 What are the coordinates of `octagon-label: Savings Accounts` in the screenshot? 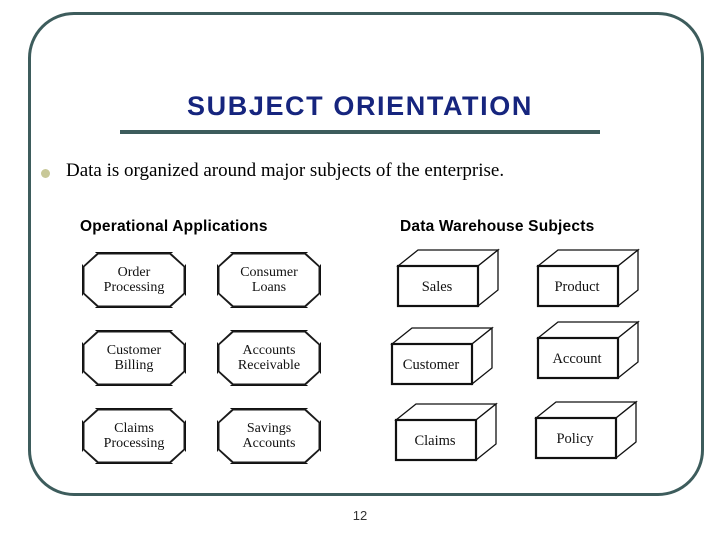 It's located at (269, 435).